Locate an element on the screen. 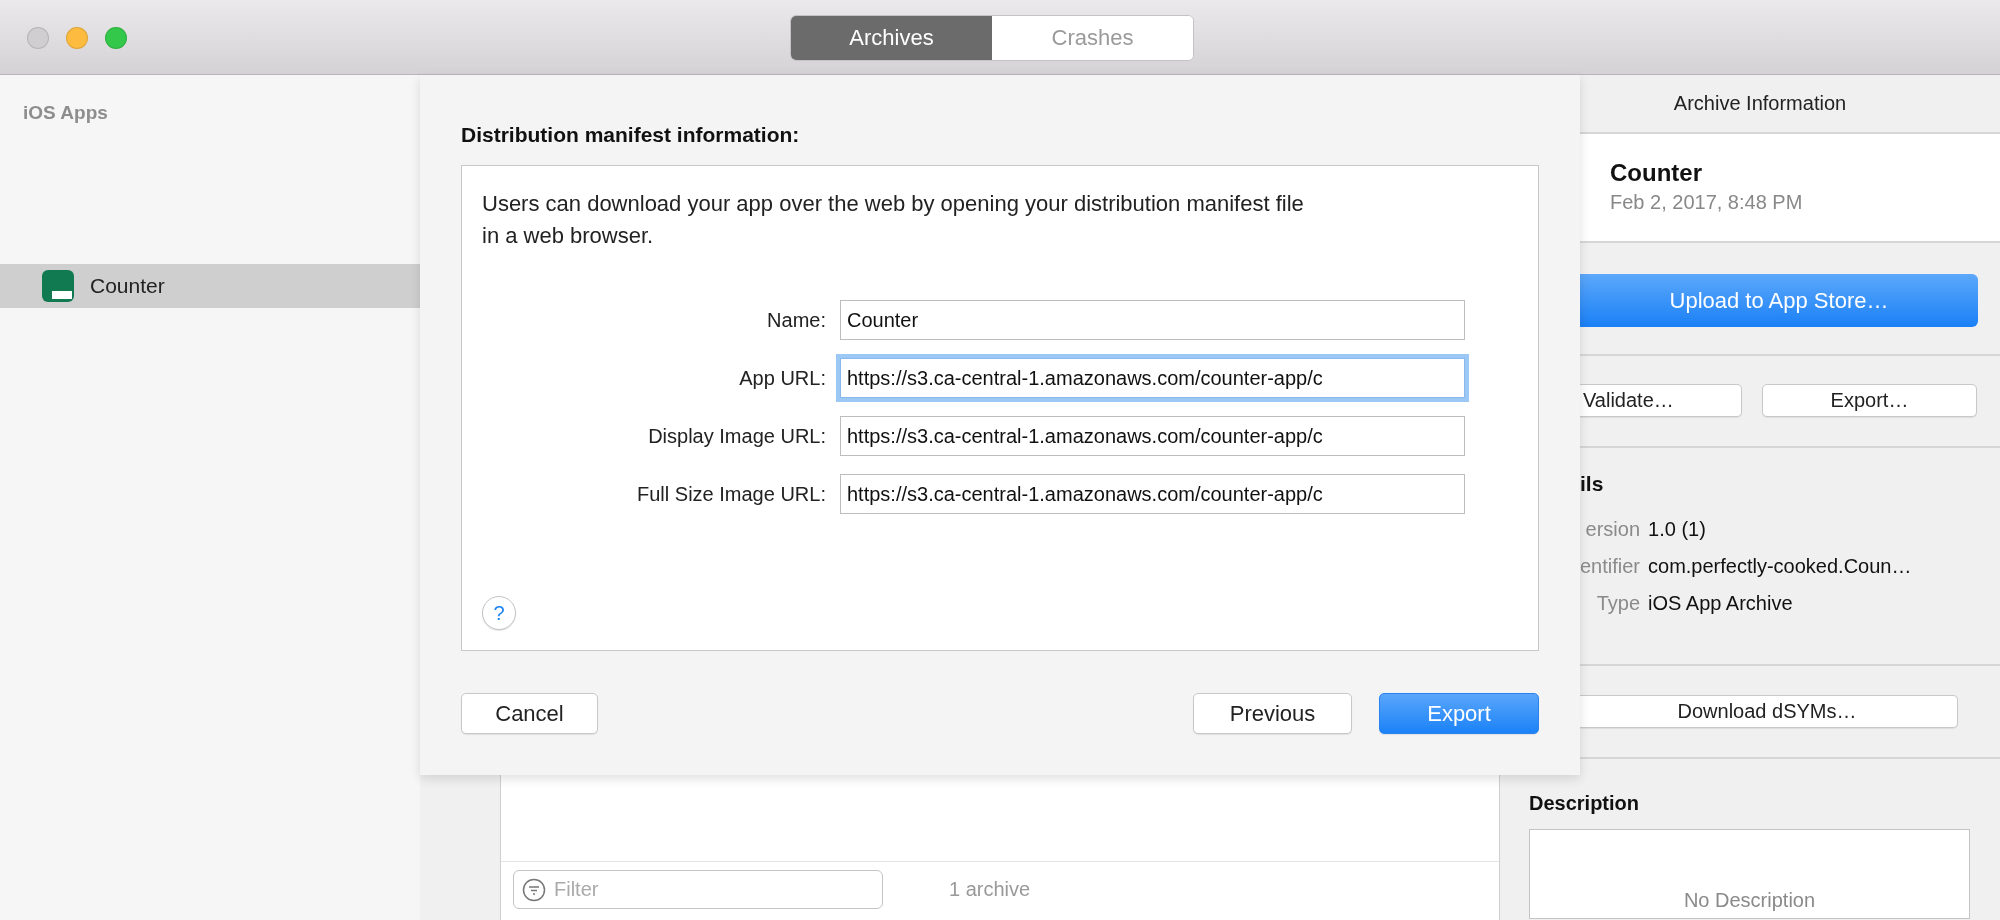 The width and height of the screenshot is (2000, 920). section-heading: Description is located at coordinates (1585, 803).